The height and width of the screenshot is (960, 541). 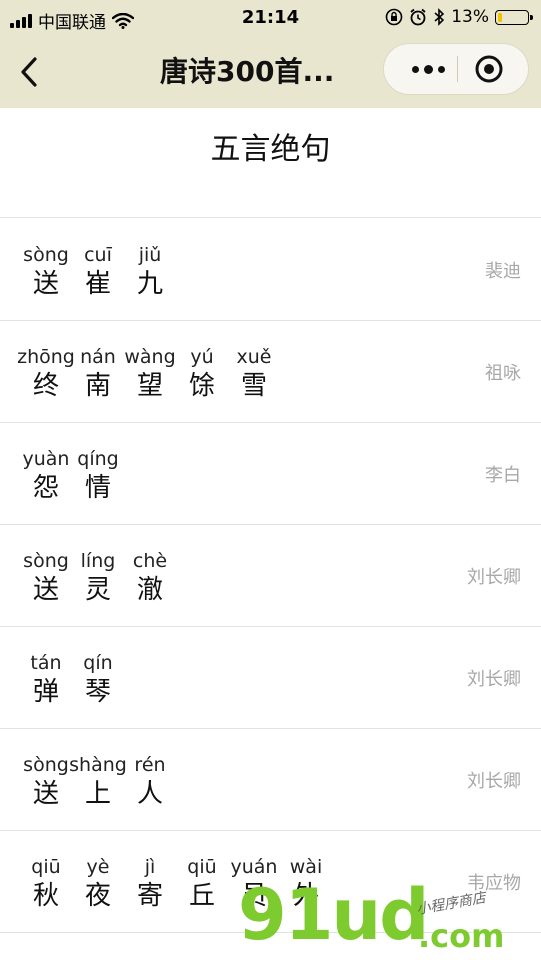 I want to click on status-icons: 13%, so click(x=459, y=17).